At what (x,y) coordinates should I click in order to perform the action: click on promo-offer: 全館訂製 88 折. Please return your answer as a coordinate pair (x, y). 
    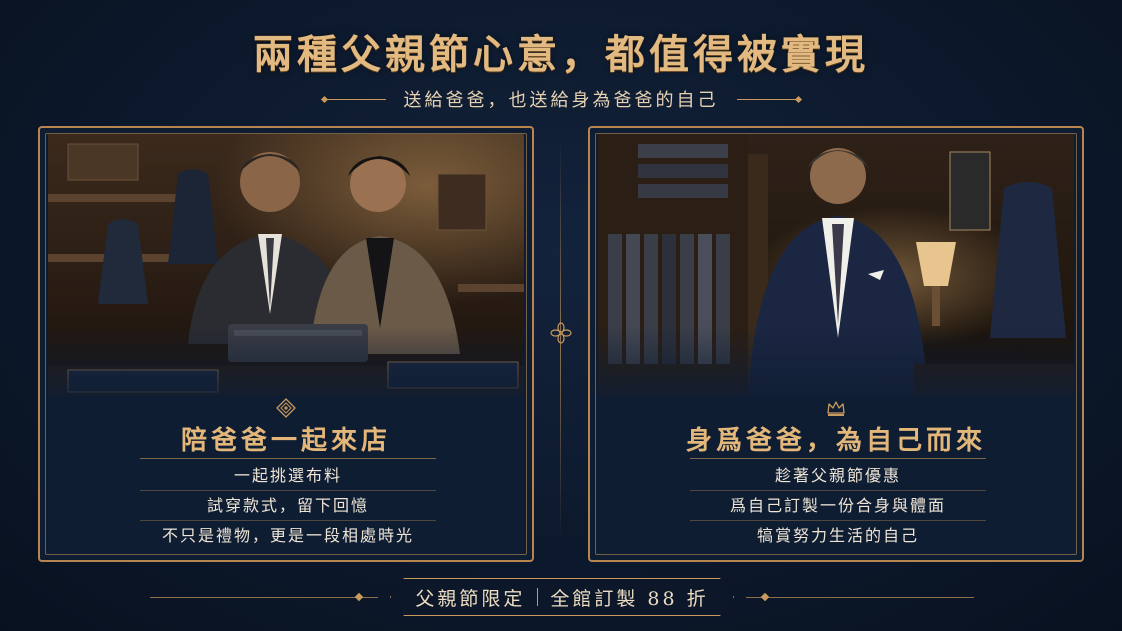
    Looking at the image, I should click on (629, 598).